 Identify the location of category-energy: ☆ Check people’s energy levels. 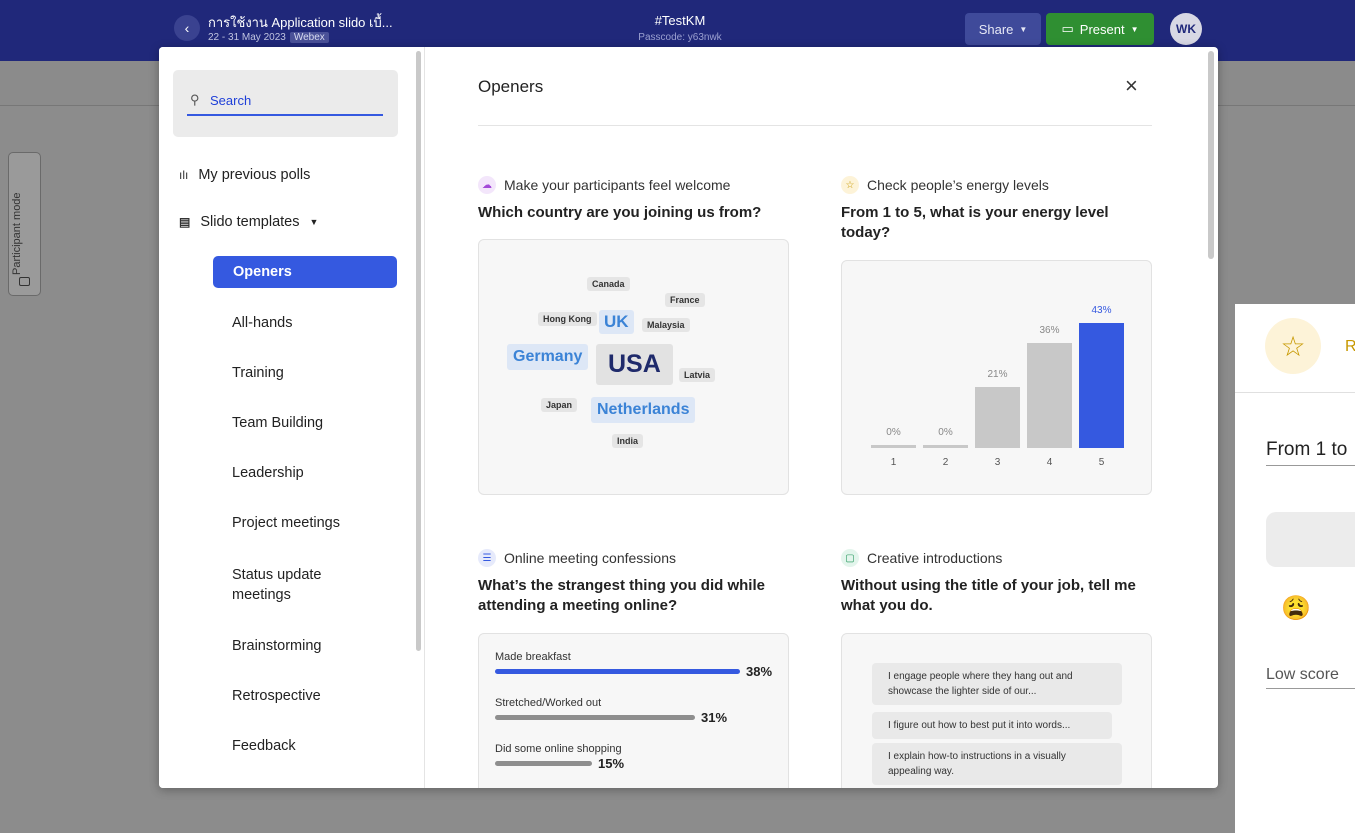
(945, 185).